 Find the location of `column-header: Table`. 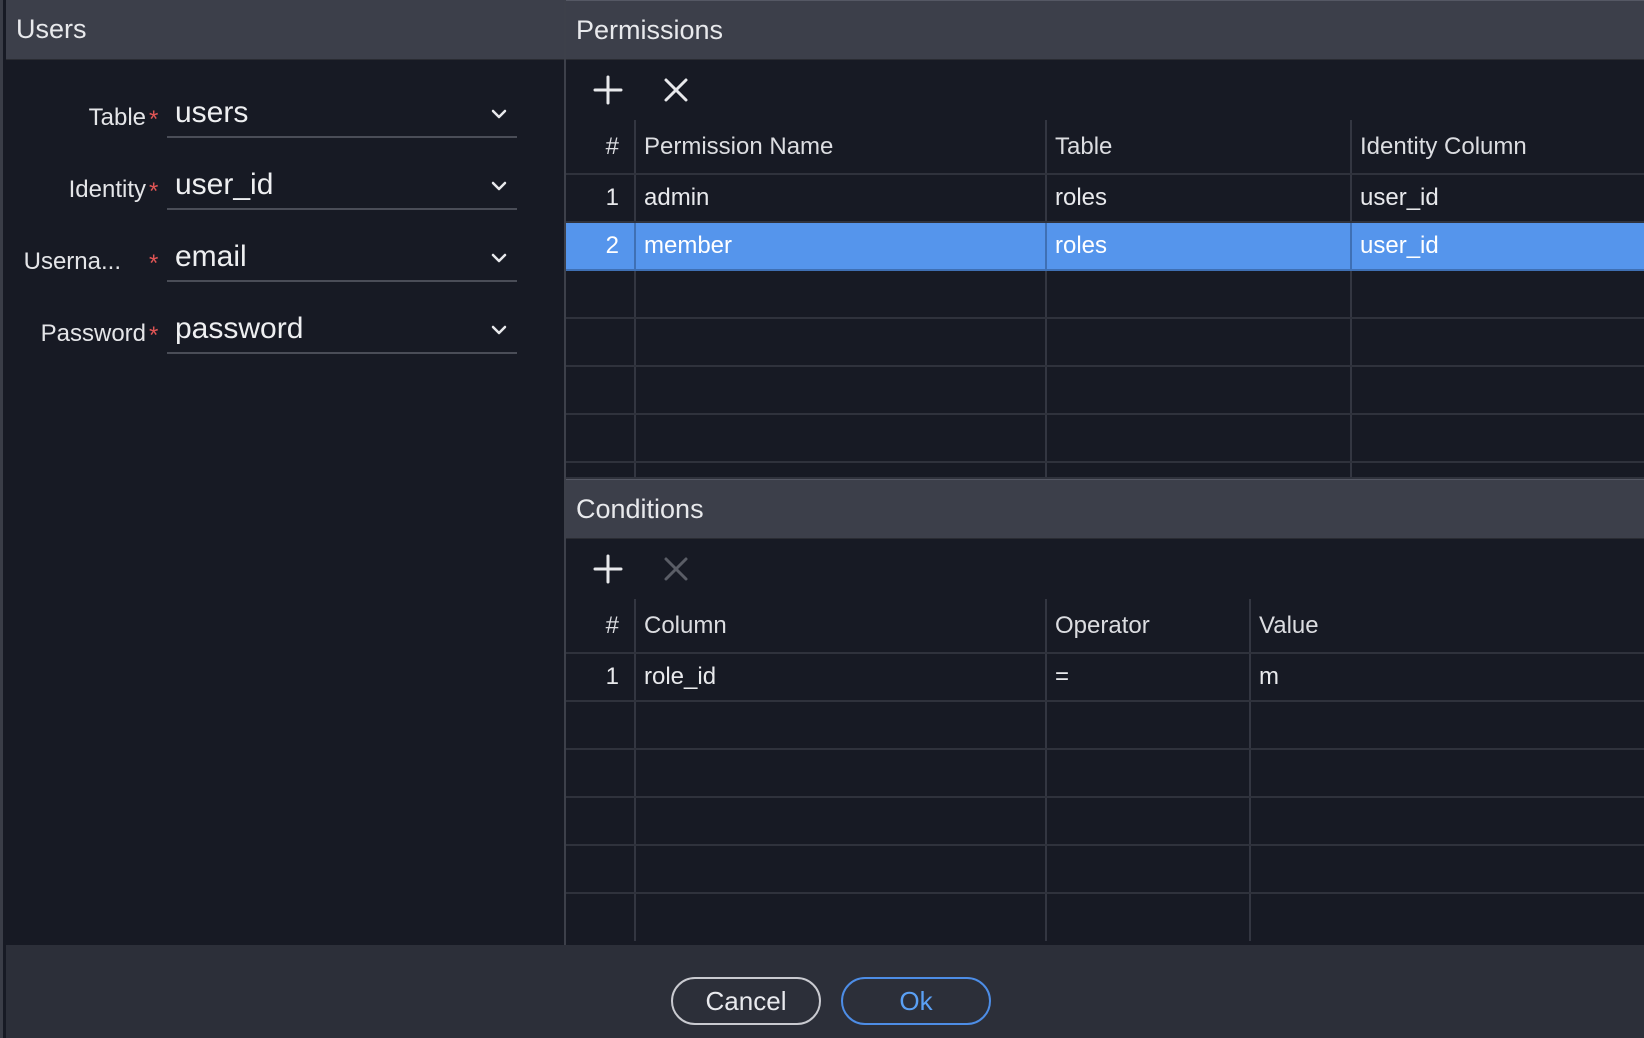

column-header: Table is located at coordinates (1199, 147).